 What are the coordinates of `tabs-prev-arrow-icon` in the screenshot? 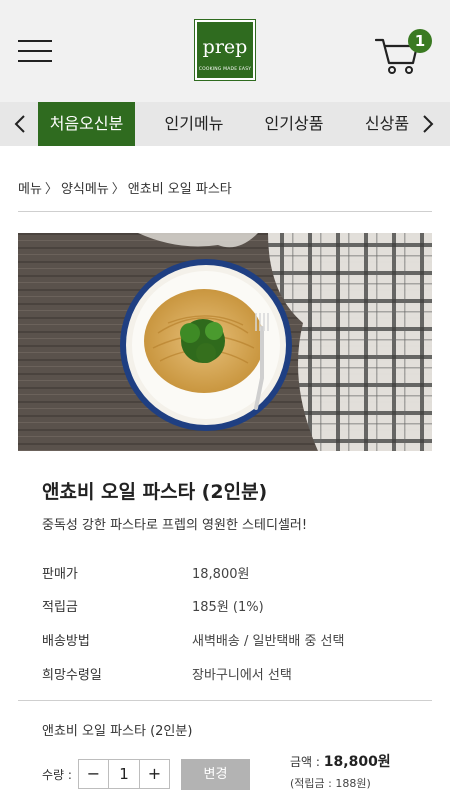 It's located at (20, 124).